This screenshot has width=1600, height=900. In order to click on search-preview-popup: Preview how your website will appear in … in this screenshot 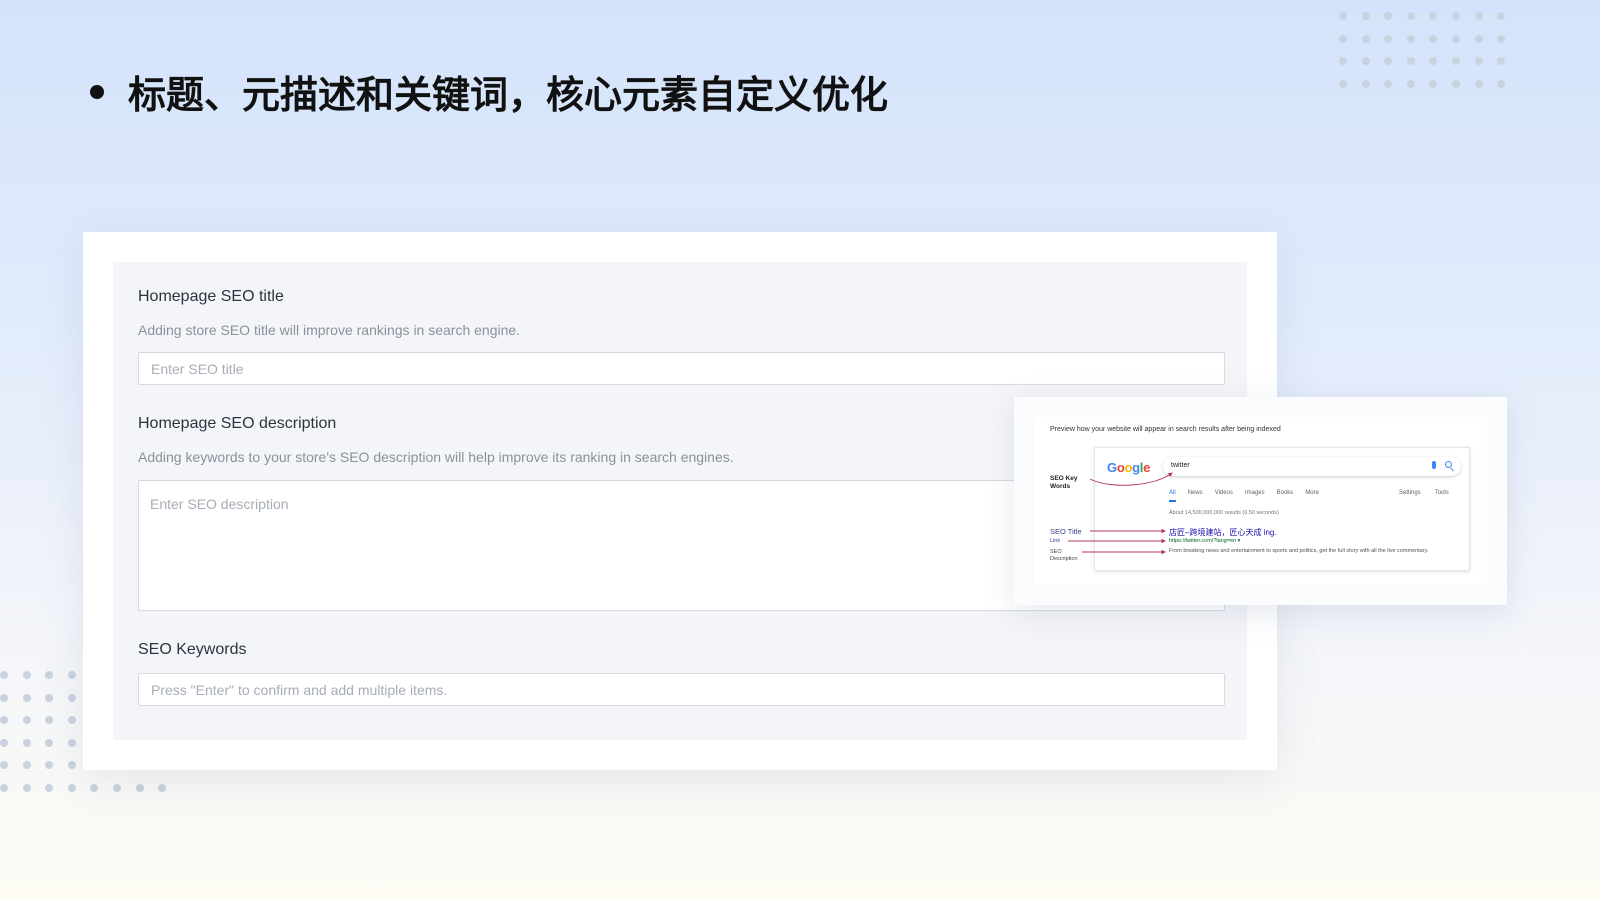, I will do `click(1260, 501)`.